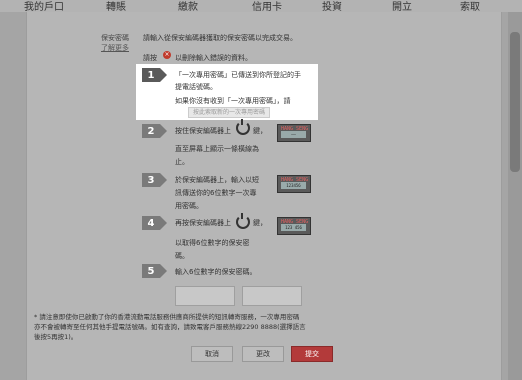  I want to click on step-2-line-2: 直至屏幕上顯示一條橫線為, so click(217, 149).